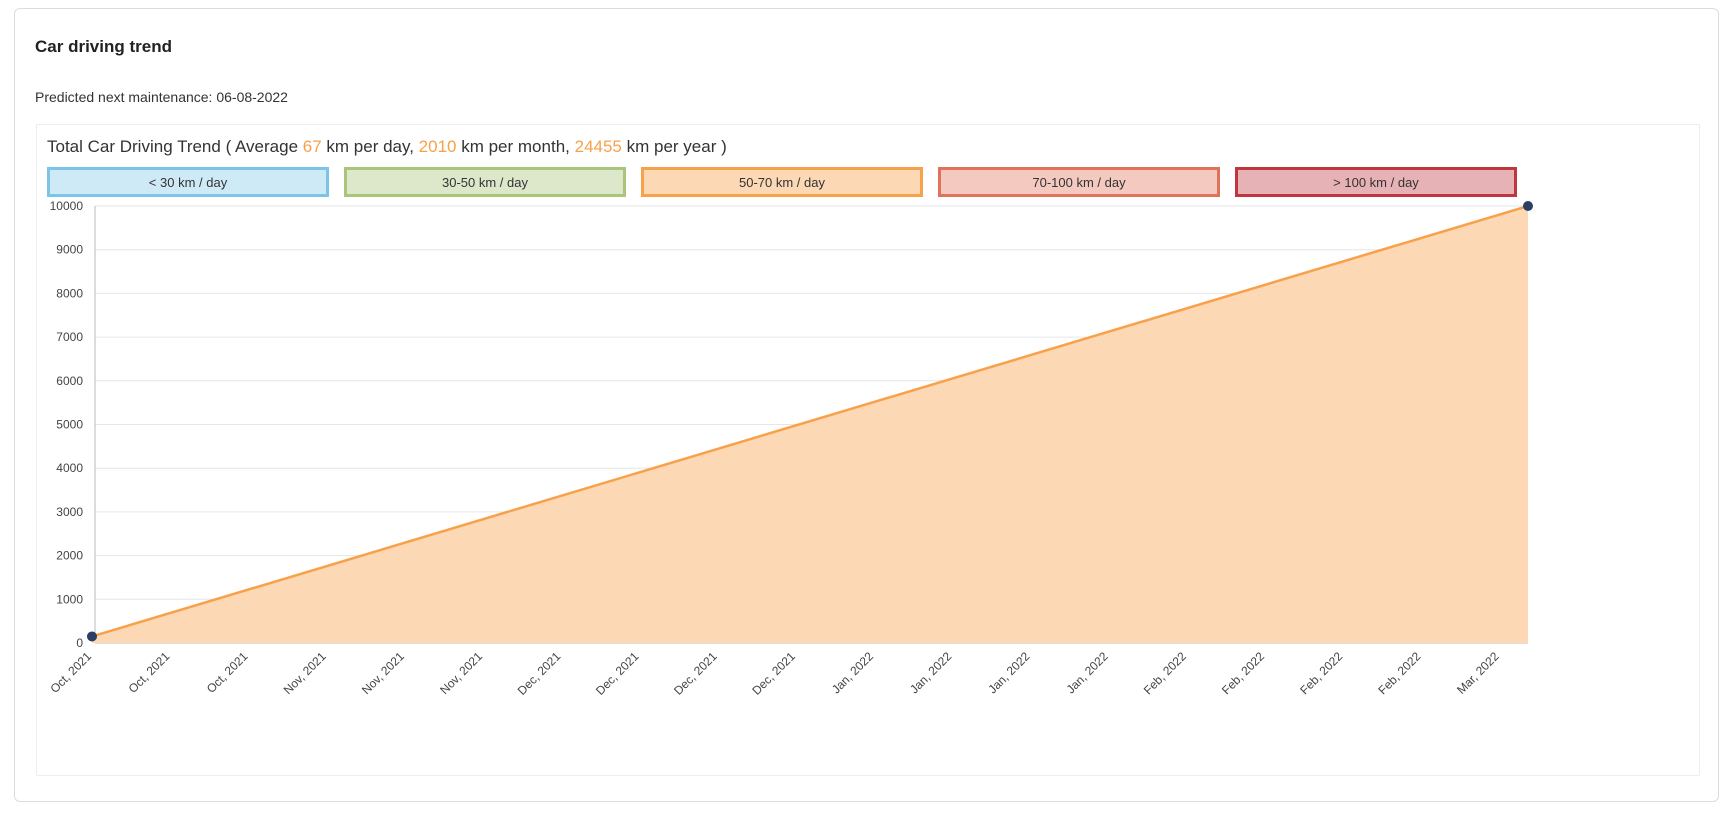 The width and height of the screenshot is (1733, 819). Describe the element at coordinates (67, 206) in the screenshot. I see `y-tick-label: 10000` at that location.